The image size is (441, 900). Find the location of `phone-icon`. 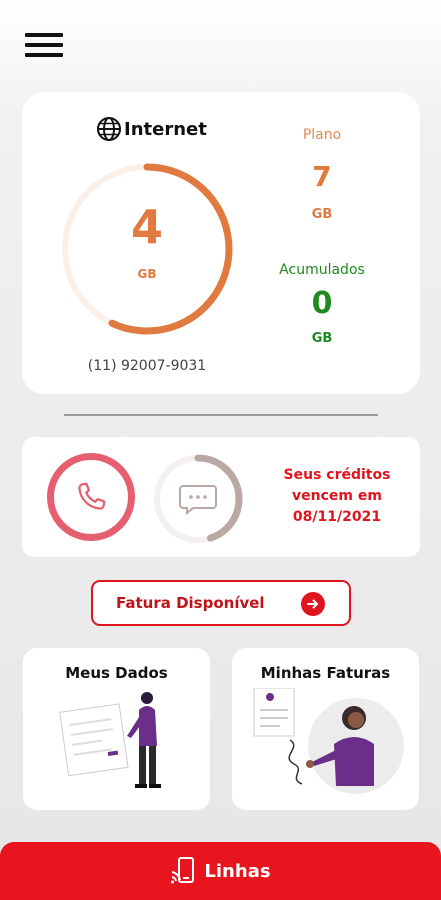

phone-icon is located at coordinates (92, 496).